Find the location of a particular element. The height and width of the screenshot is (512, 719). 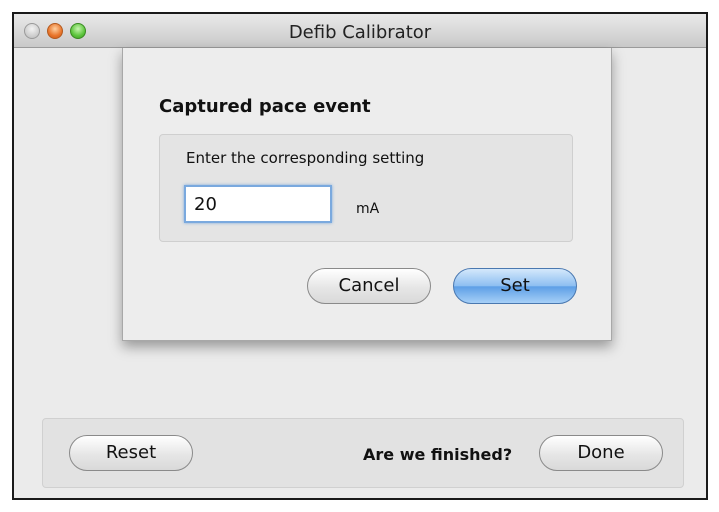

finished-question: Are we finished? is located at coordinates (438, 454).